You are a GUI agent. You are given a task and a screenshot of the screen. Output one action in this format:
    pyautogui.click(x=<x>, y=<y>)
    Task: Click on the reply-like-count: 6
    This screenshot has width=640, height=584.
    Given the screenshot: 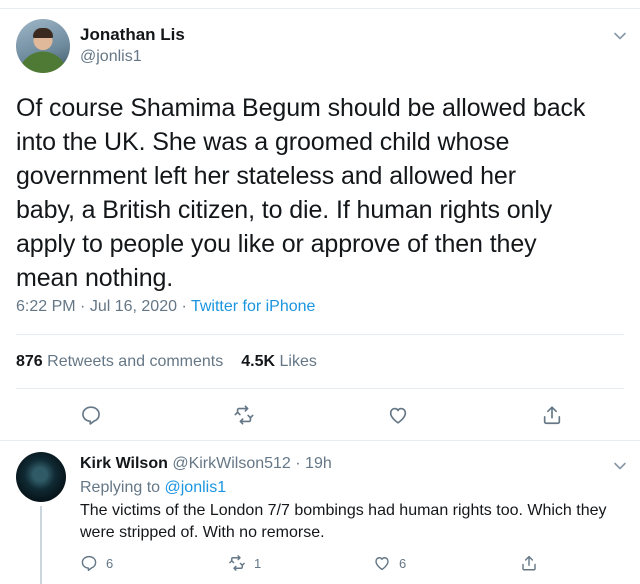 What is the action you would take?
    pyautogui.click(x=403, y=563)
    